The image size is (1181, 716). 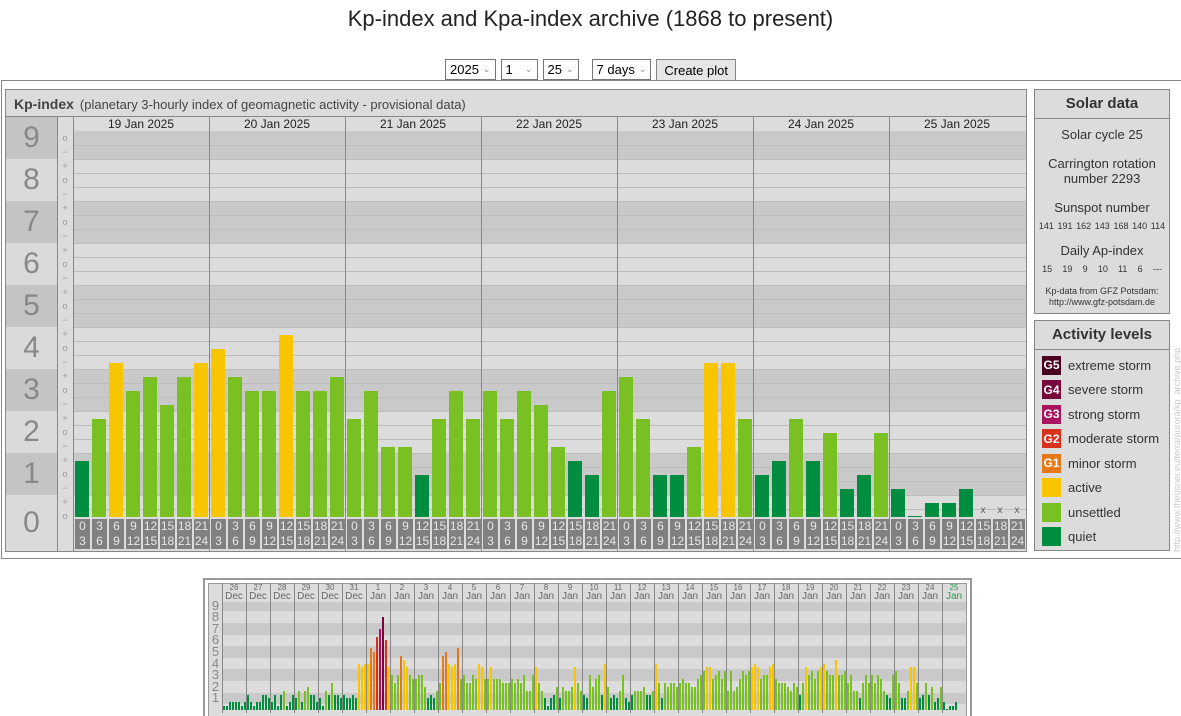 I want to click on day-select: 25 ⌄, so click(x=560, y=69).